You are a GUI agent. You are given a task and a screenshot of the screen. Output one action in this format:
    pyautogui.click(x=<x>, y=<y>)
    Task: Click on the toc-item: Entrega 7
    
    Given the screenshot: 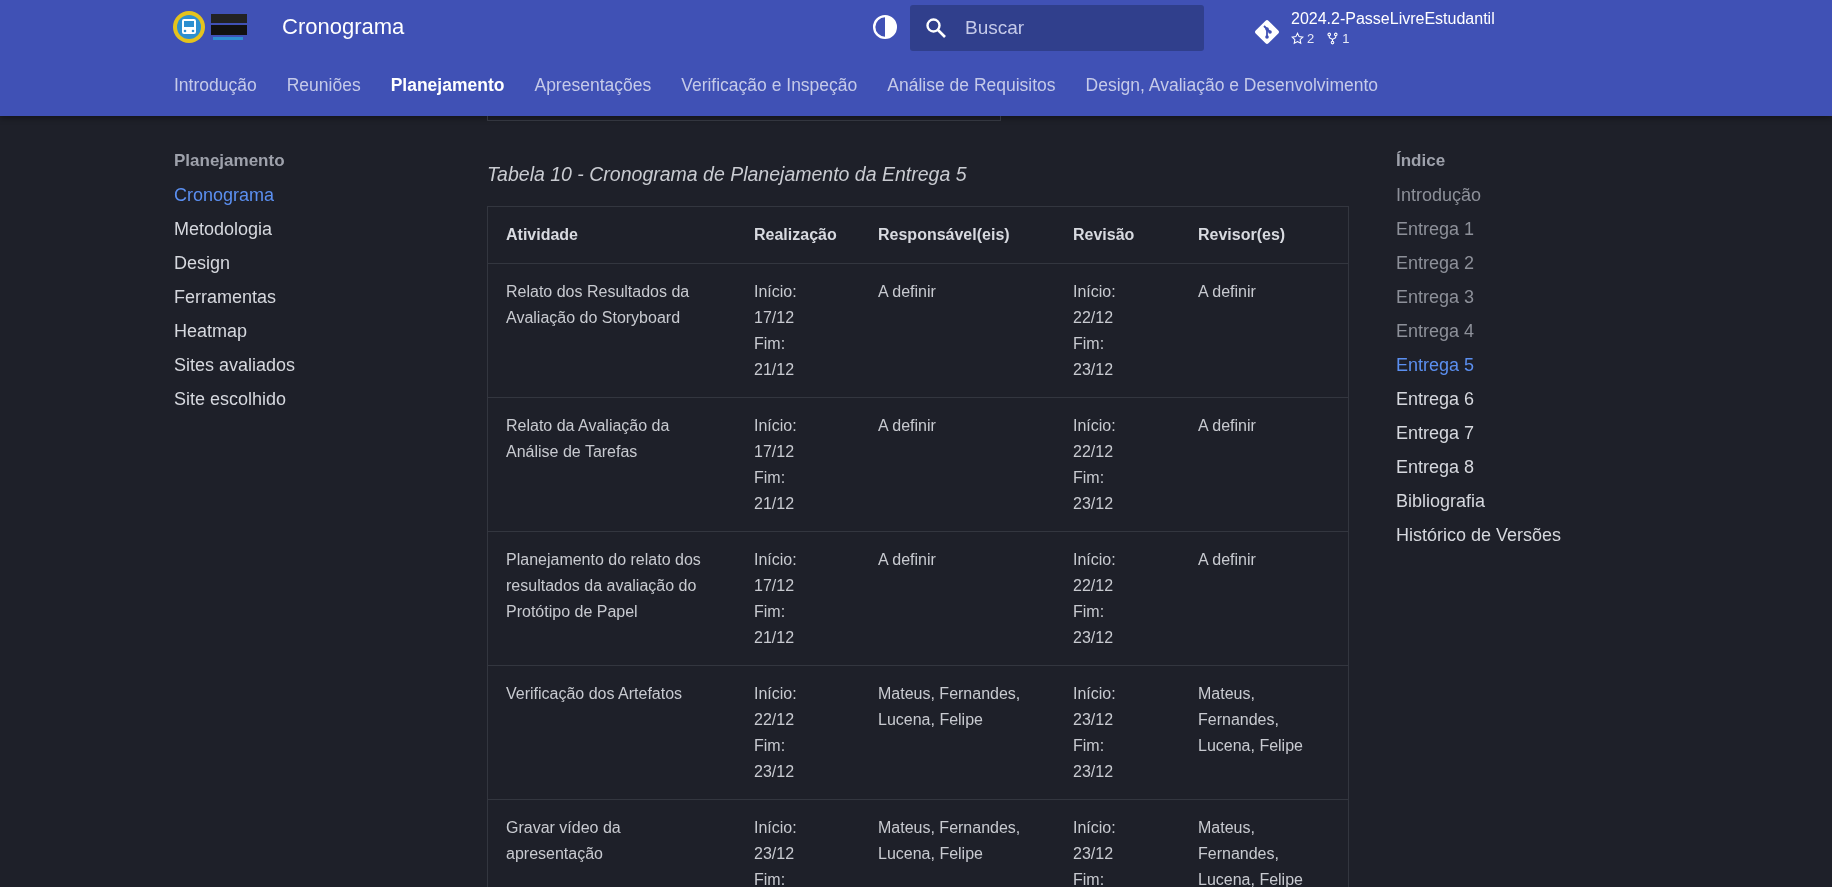 What is the action you would take?
    pyautogui.click(x=1546, y=433)
    